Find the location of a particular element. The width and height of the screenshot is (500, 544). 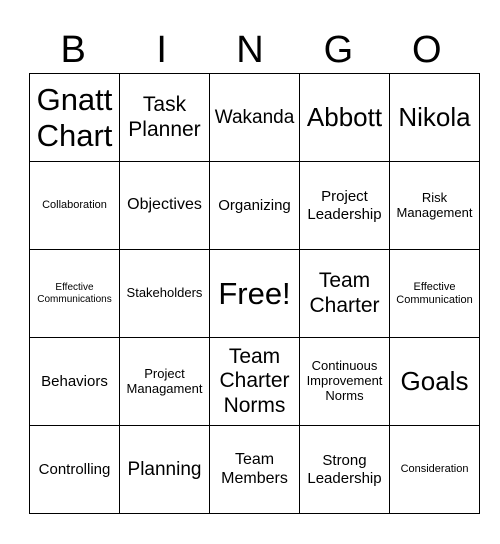

bingo-cell: Project Managament is located at coordinates (164, 381).